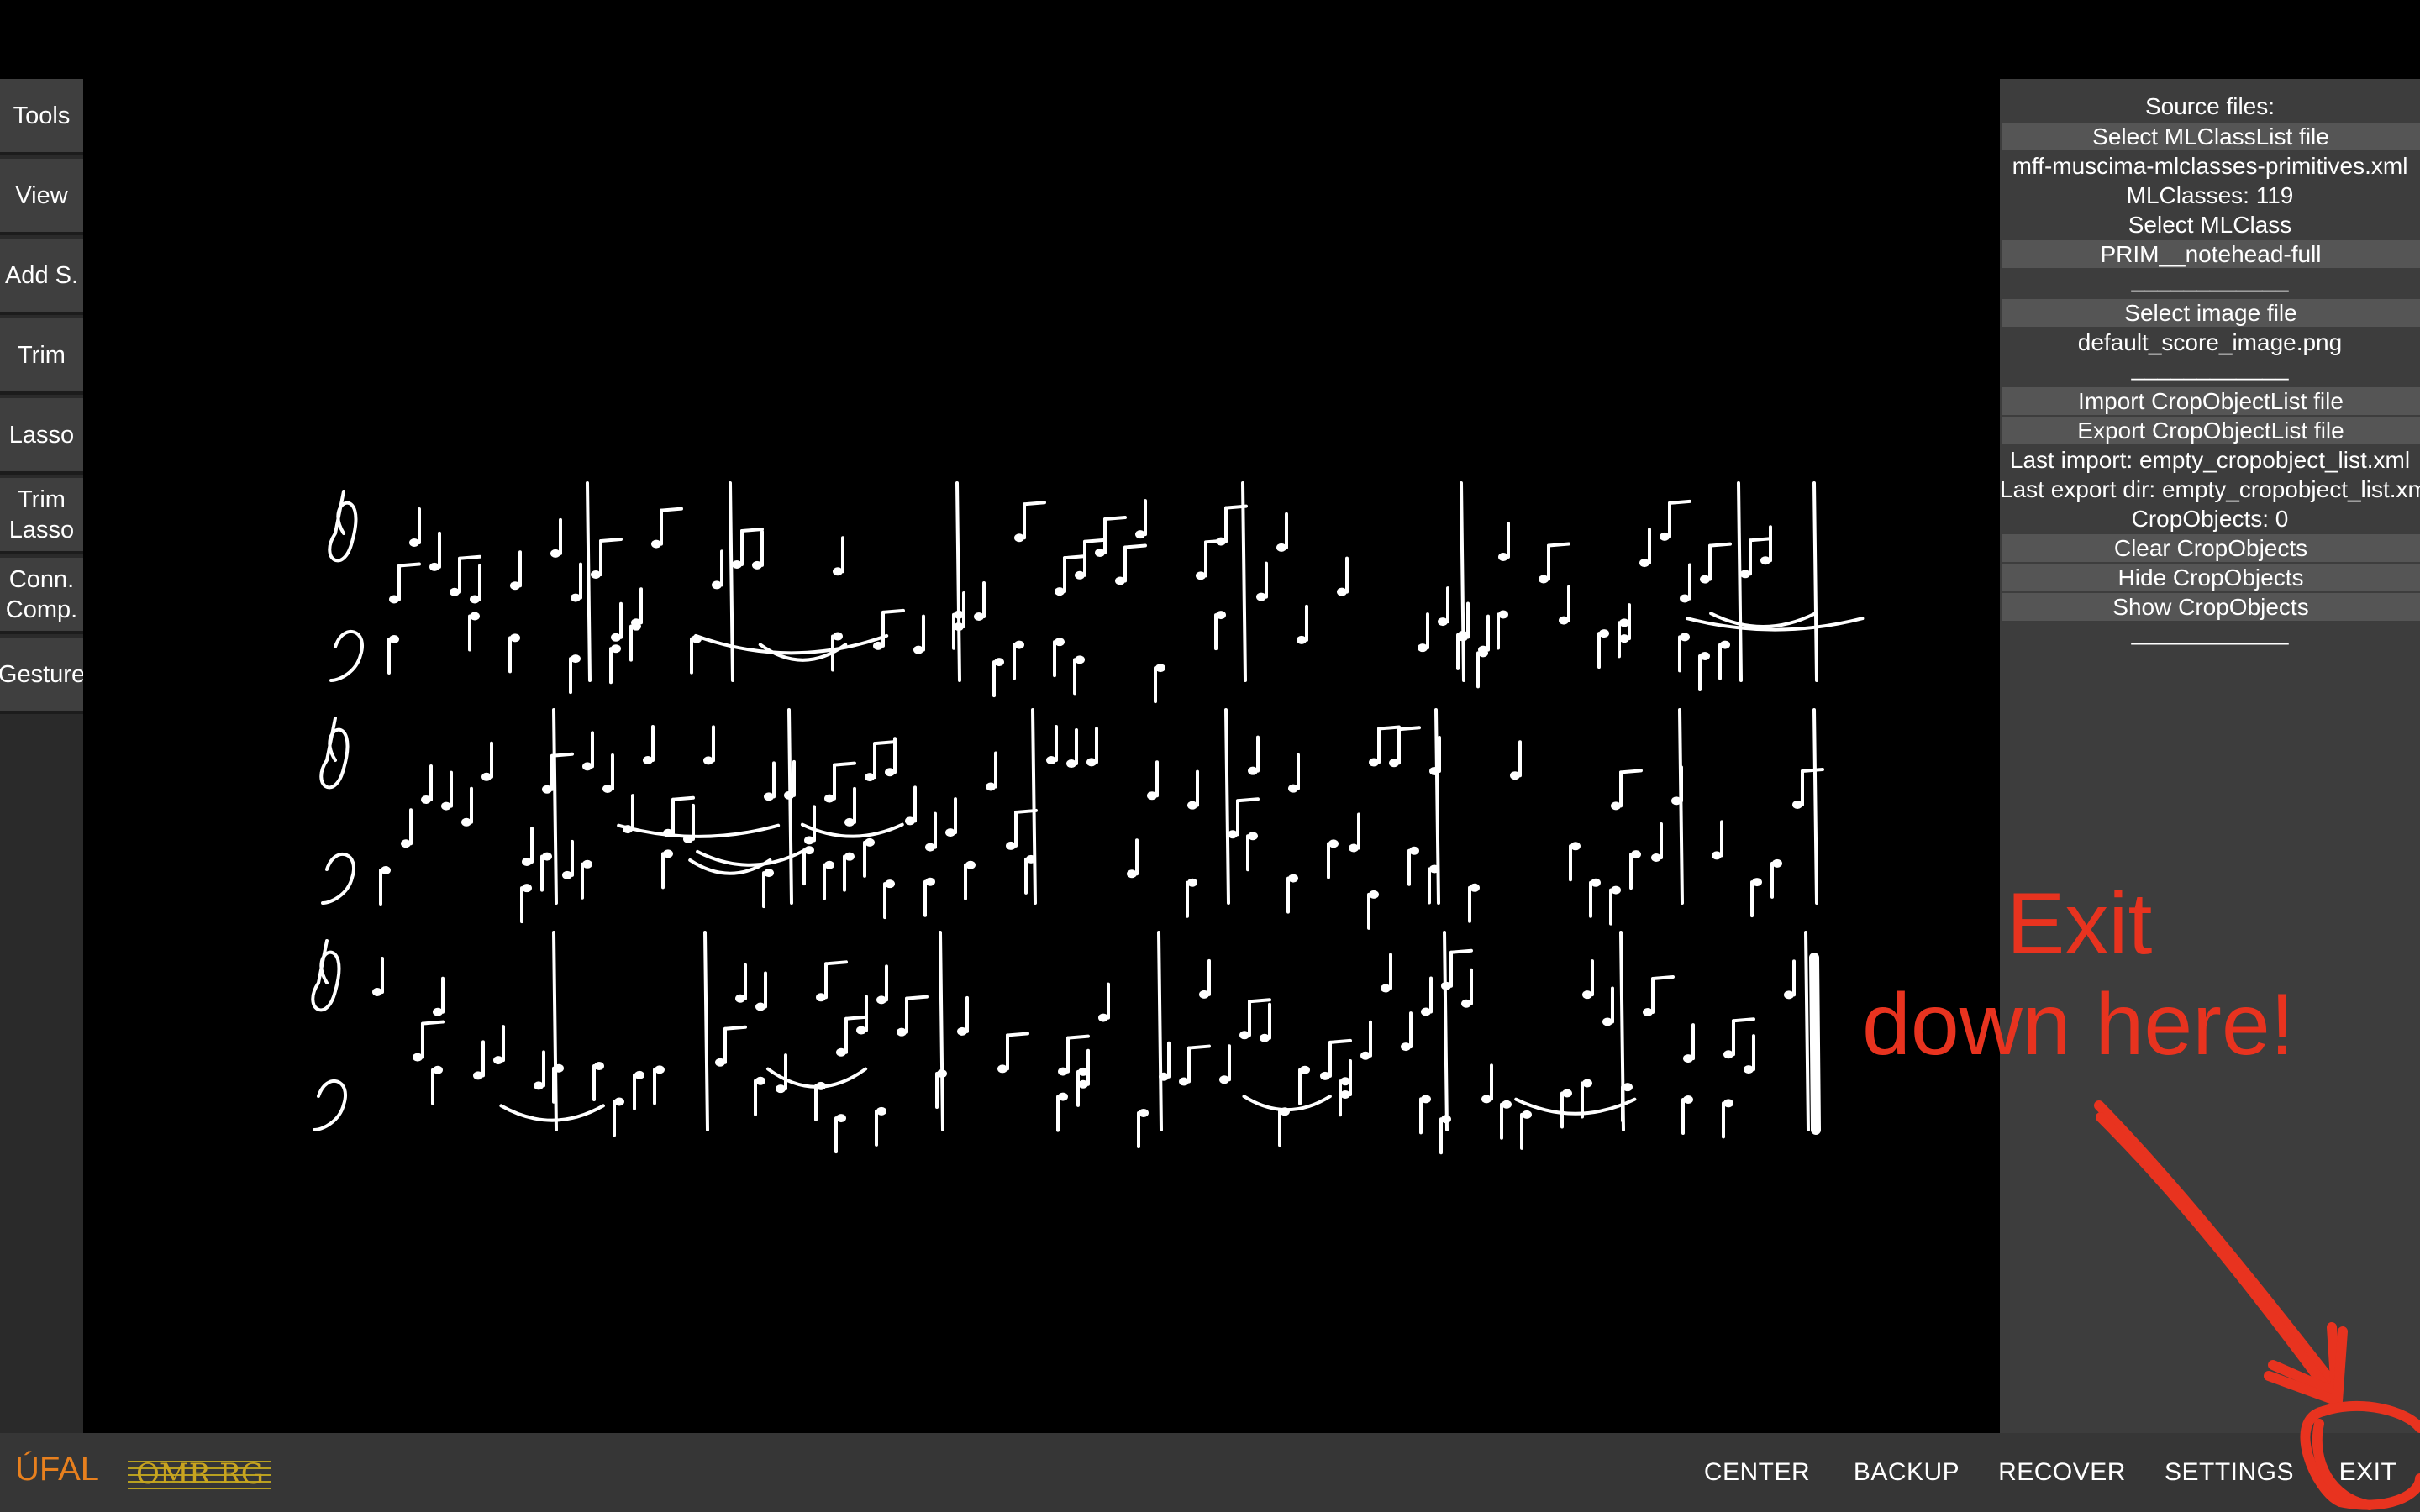 The image size is (2420, 1512). I want to click on export-cropobjectlist-button: Export CropObjectList file, so click(2211, 430).